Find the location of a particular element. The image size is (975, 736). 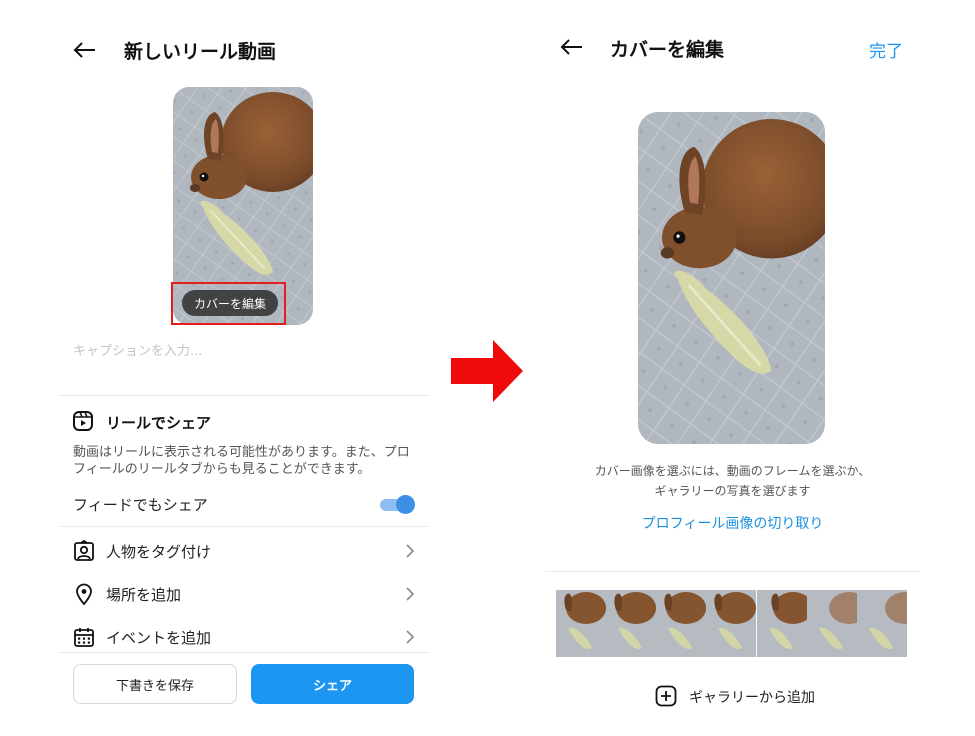

highlight-annotation is located at coordinates (228, 303).